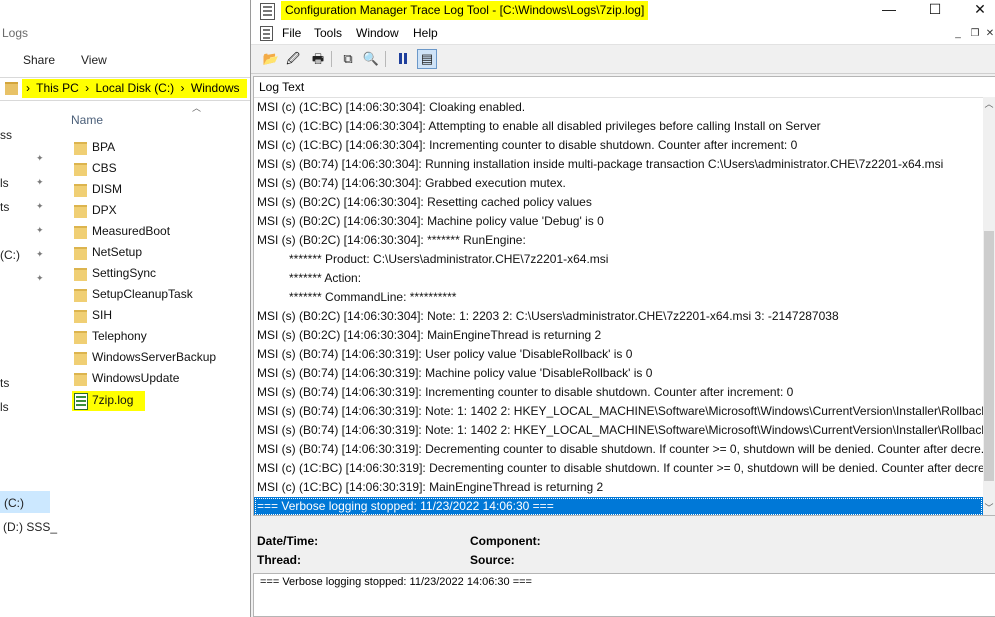  Describe the element at coordinates (267, 11) in the screenshot. I see `cmtrace-app-icon` at that location.